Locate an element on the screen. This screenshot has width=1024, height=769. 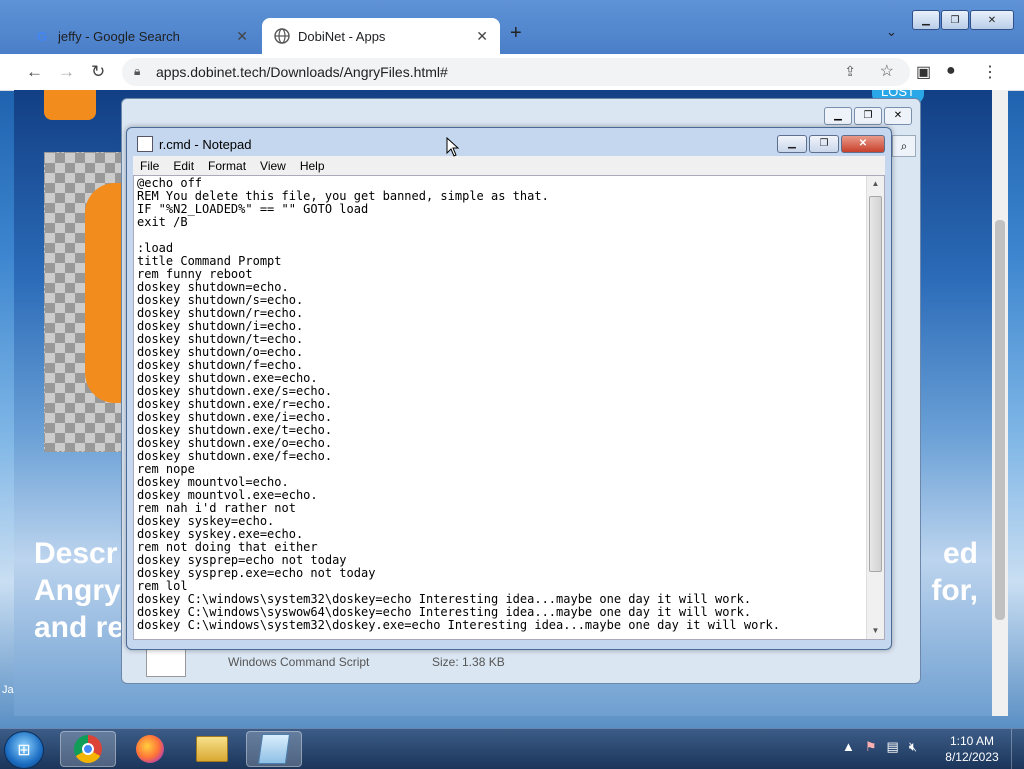
profile-icon: ● is located at coordinates (951, 71).